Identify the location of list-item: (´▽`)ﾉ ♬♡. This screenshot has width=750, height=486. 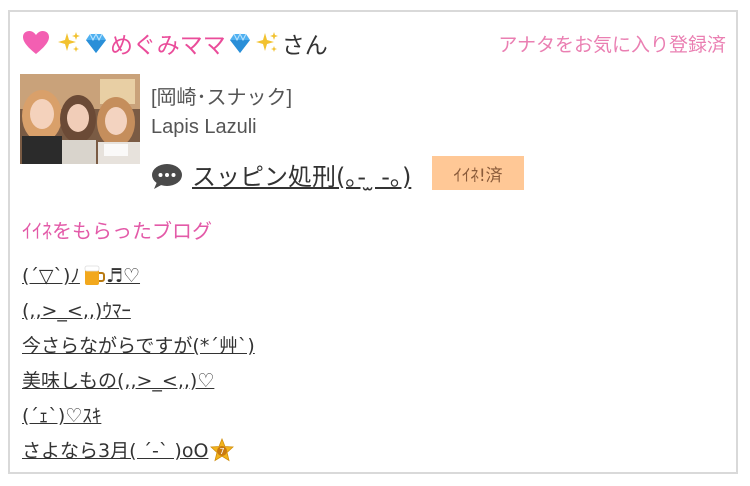
(138, 274).